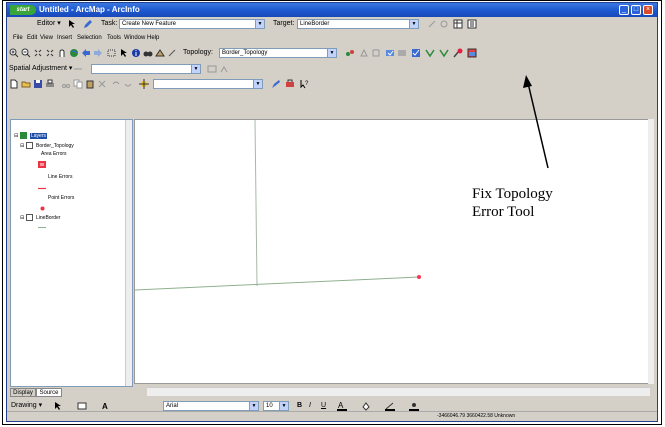 Image resolution: width=665 pixels, height=427 pixels. I want to click on rotate-tool-icon, so click(444, 24).